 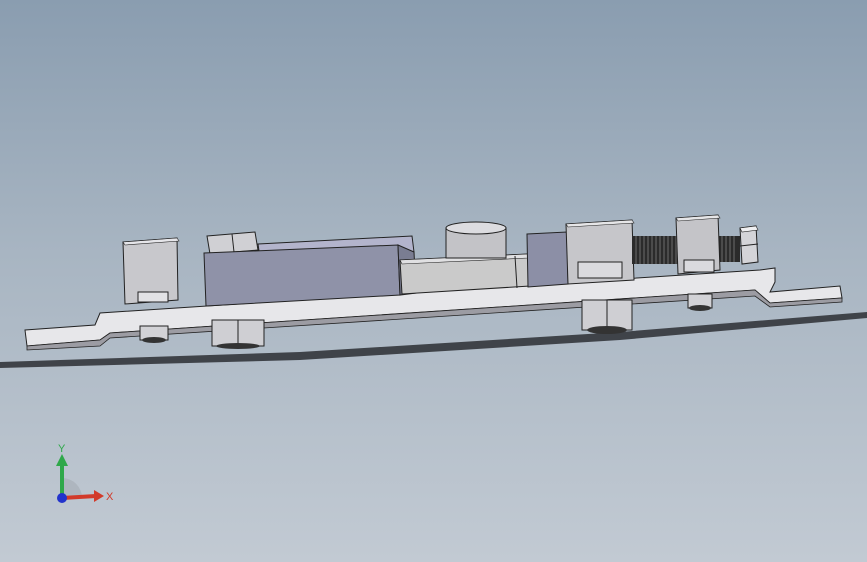 I want to click on z-axis-dot, so click(x=62, y=498).